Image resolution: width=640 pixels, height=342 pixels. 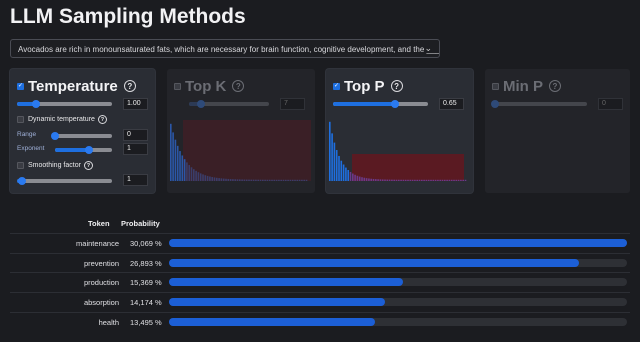 What do you see at coordinates (428, 48) in the screenshot?
I see `chevron-down-icon: ⌄` at bounding box center [428, 48].